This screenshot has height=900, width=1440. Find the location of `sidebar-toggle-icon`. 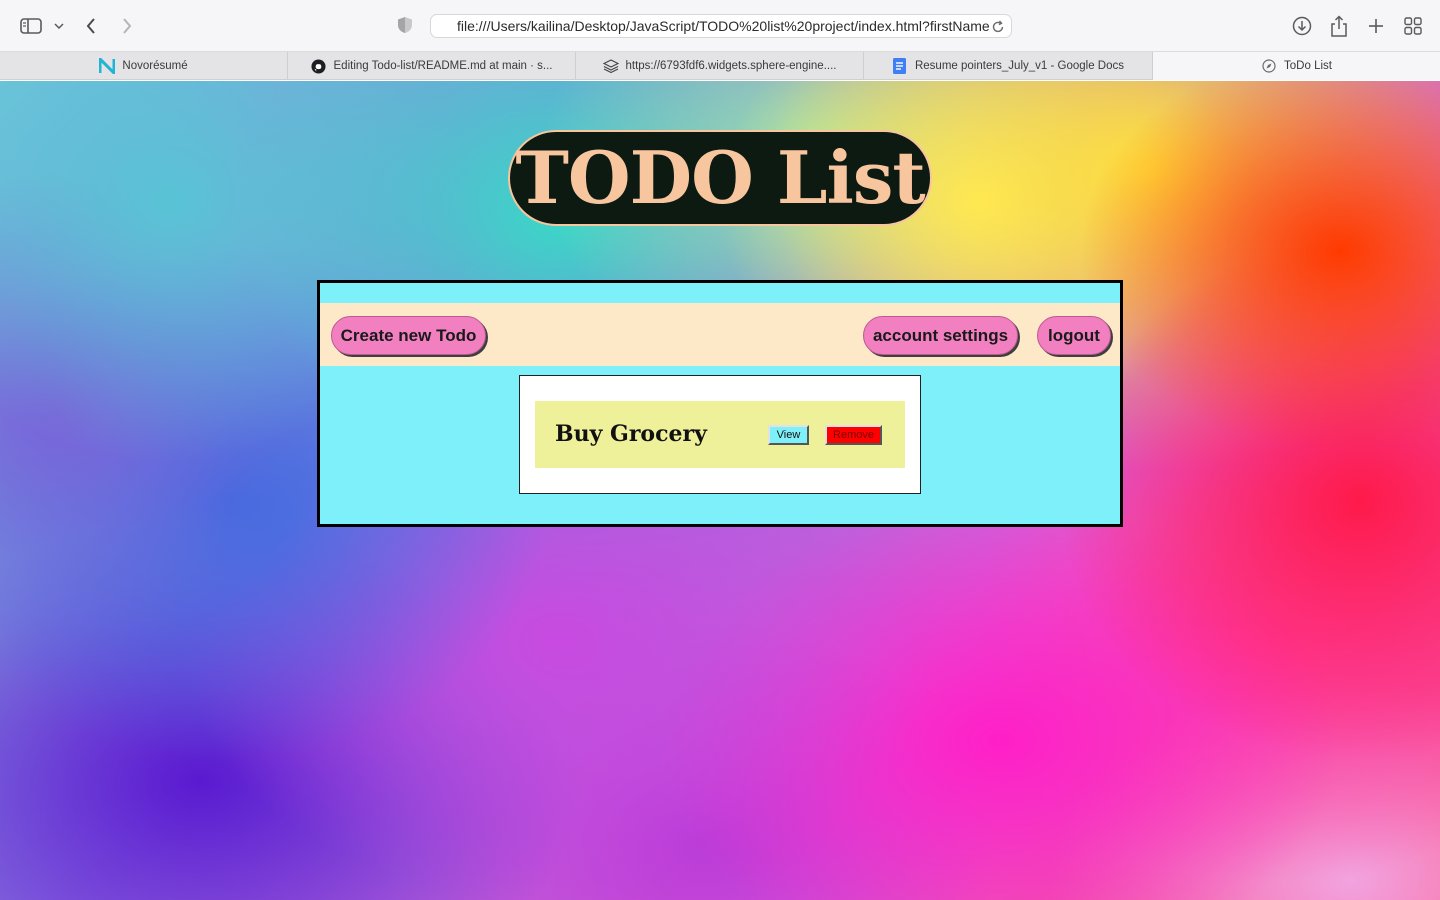

sidebar-toggle-icon is located at coordinates (31, 26).